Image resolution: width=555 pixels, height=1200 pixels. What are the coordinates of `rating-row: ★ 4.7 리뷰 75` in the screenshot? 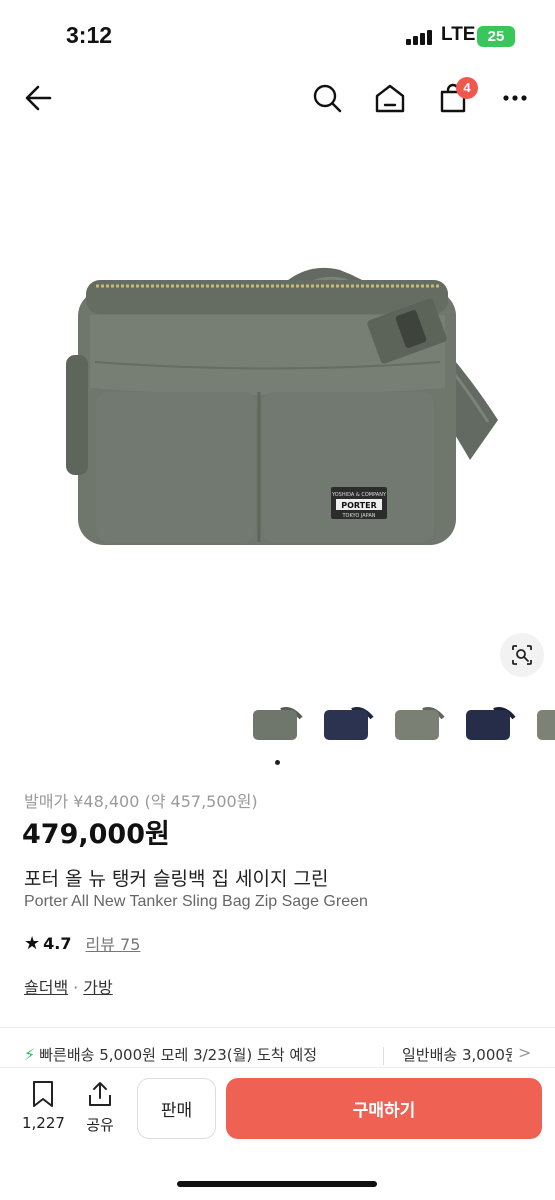 It's located at (82, 943).